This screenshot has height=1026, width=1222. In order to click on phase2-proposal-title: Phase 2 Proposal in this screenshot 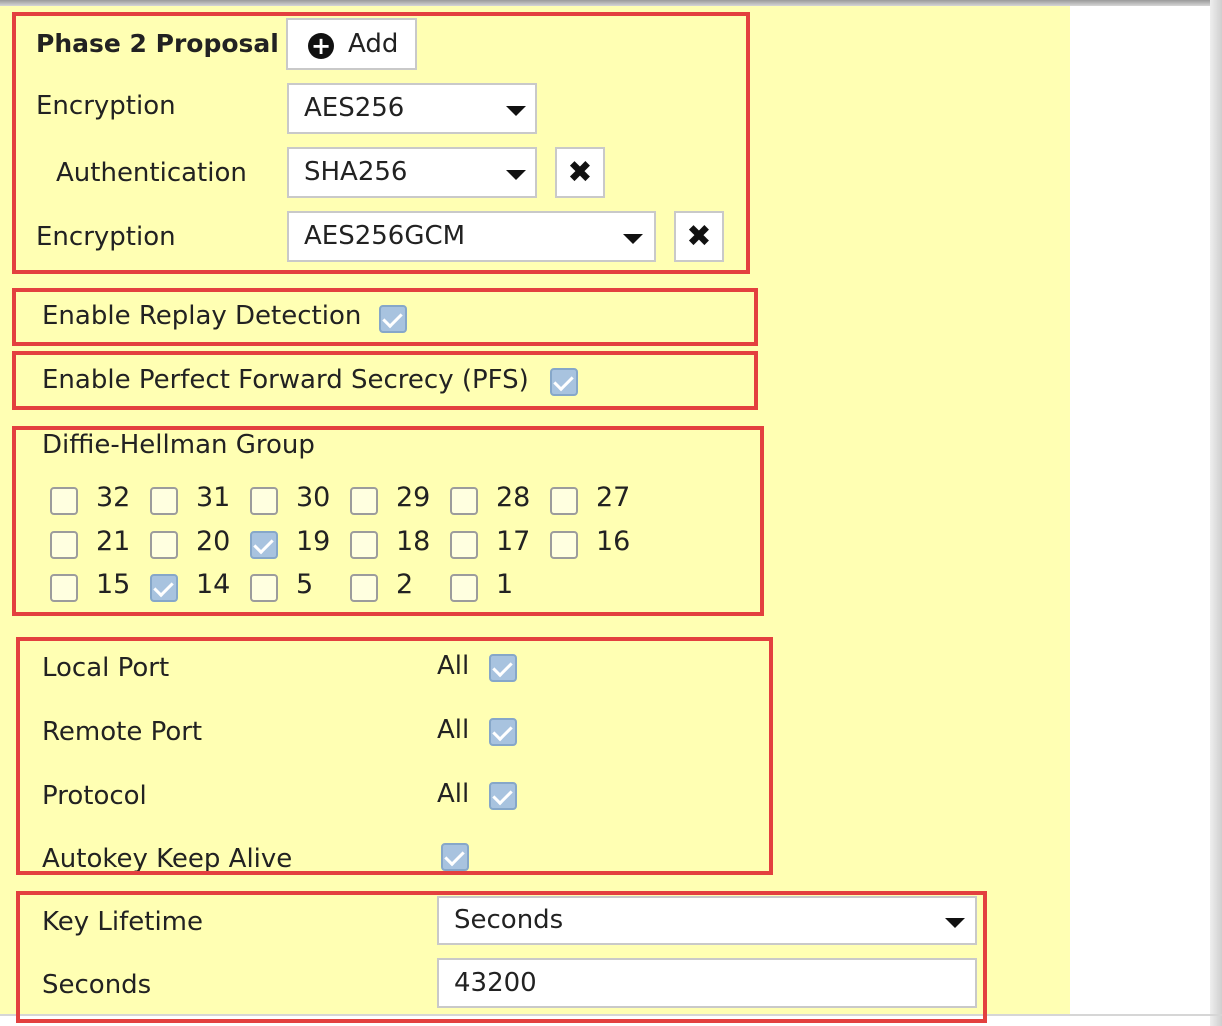, I will do `click(157, 43)`.